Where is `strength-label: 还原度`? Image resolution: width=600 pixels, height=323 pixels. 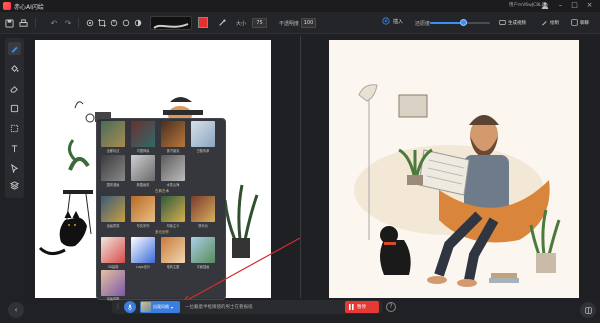 strength-label: 还原度 is located at coordinates (423, 24).